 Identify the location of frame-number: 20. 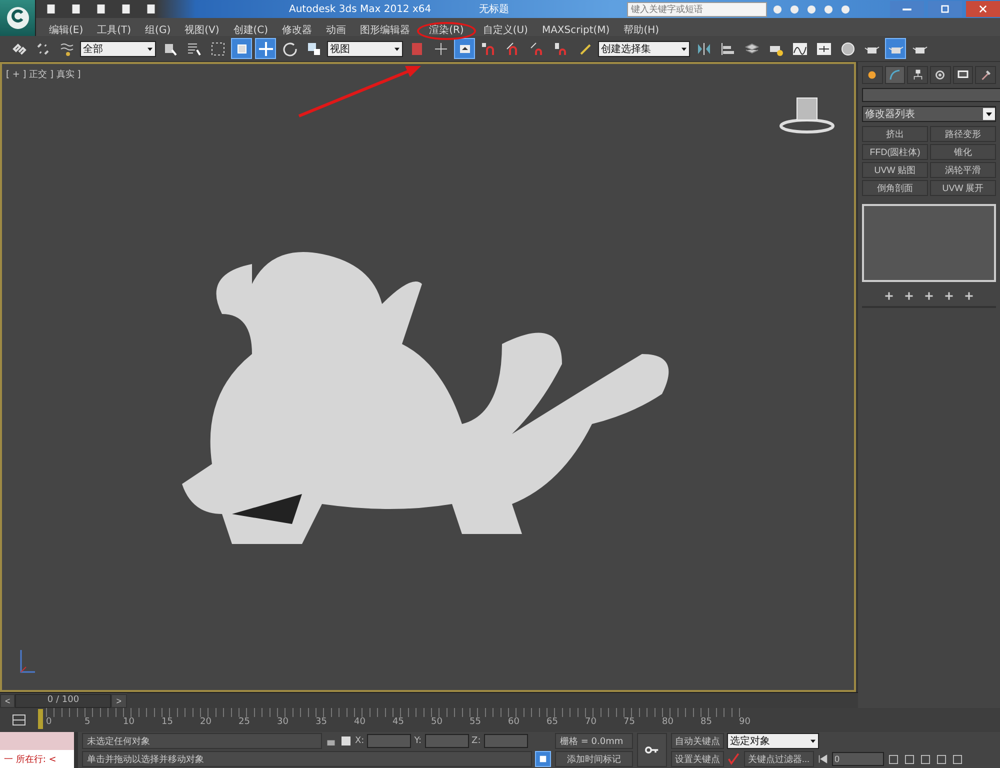
(206, 723).